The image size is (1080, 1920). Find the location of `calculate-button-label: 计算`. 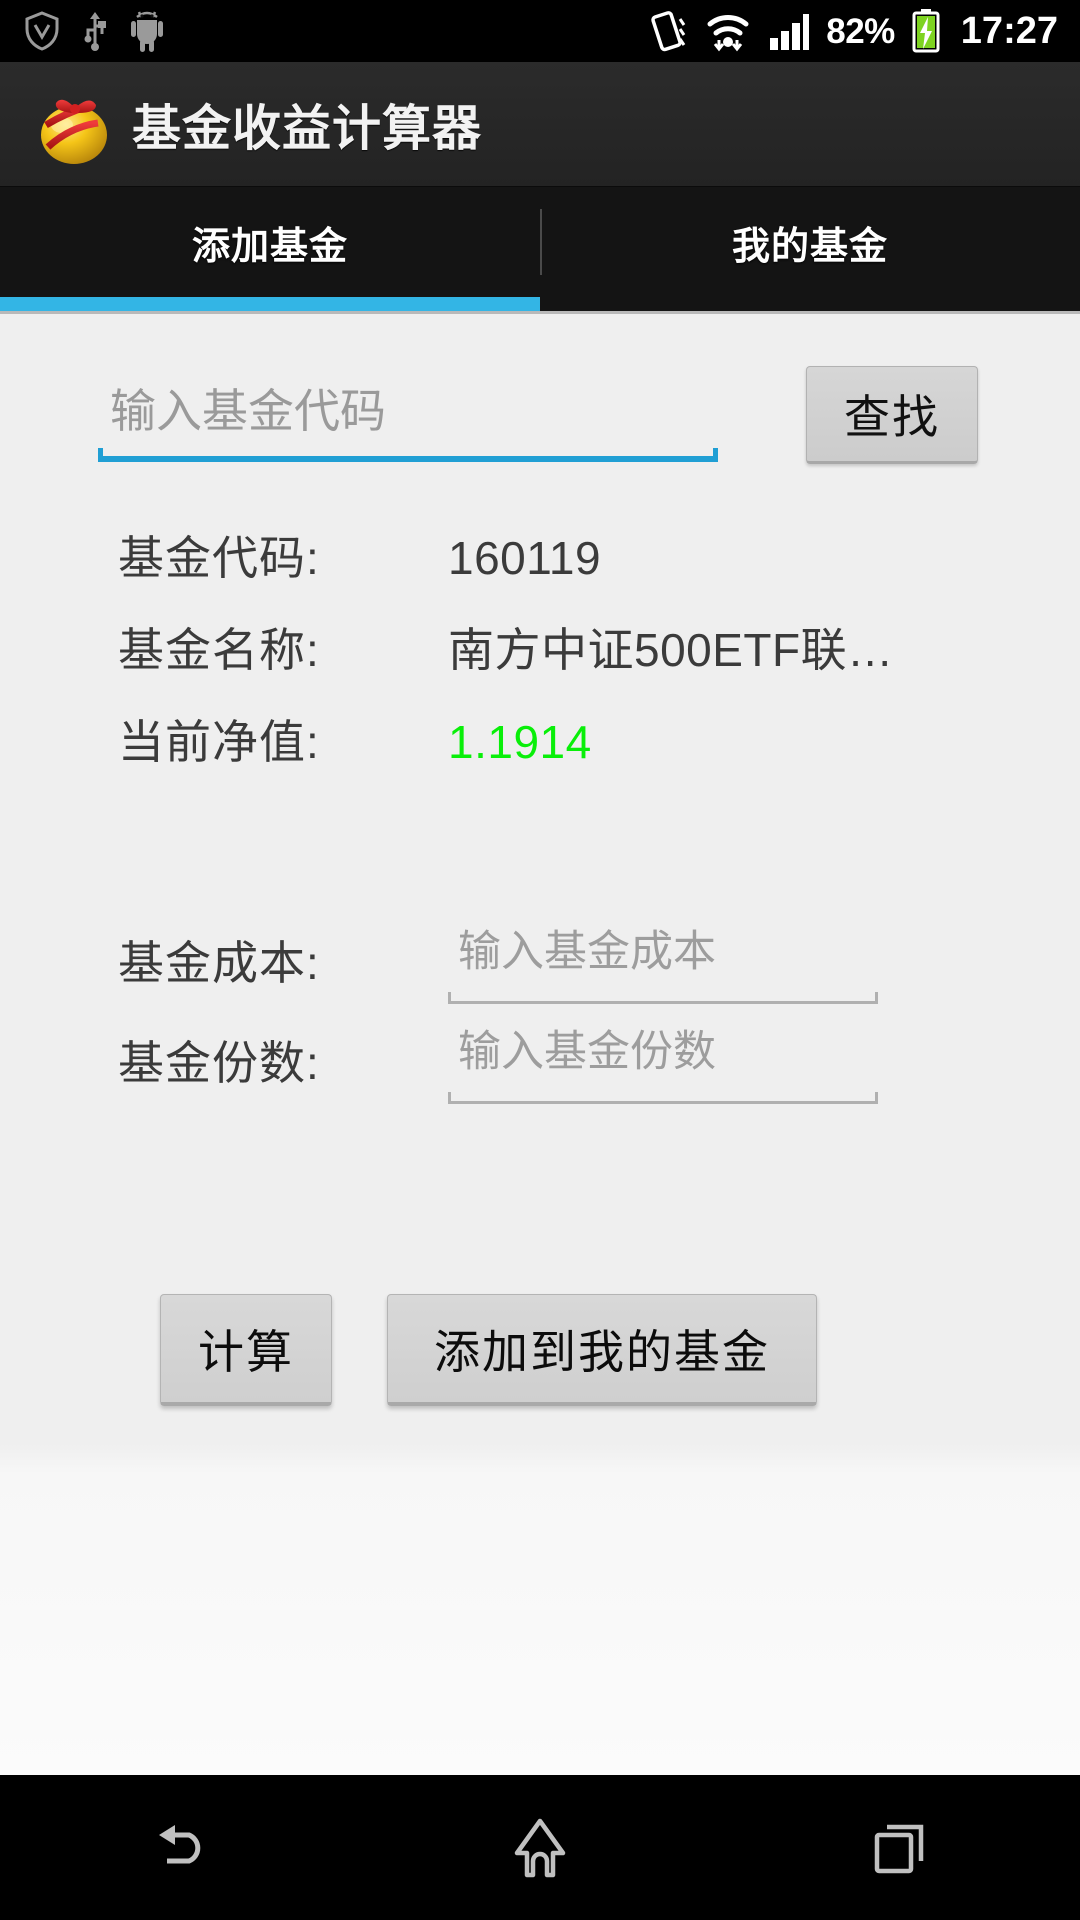

calculate-button-label: 计算 is located at coordinates (246, 1351).